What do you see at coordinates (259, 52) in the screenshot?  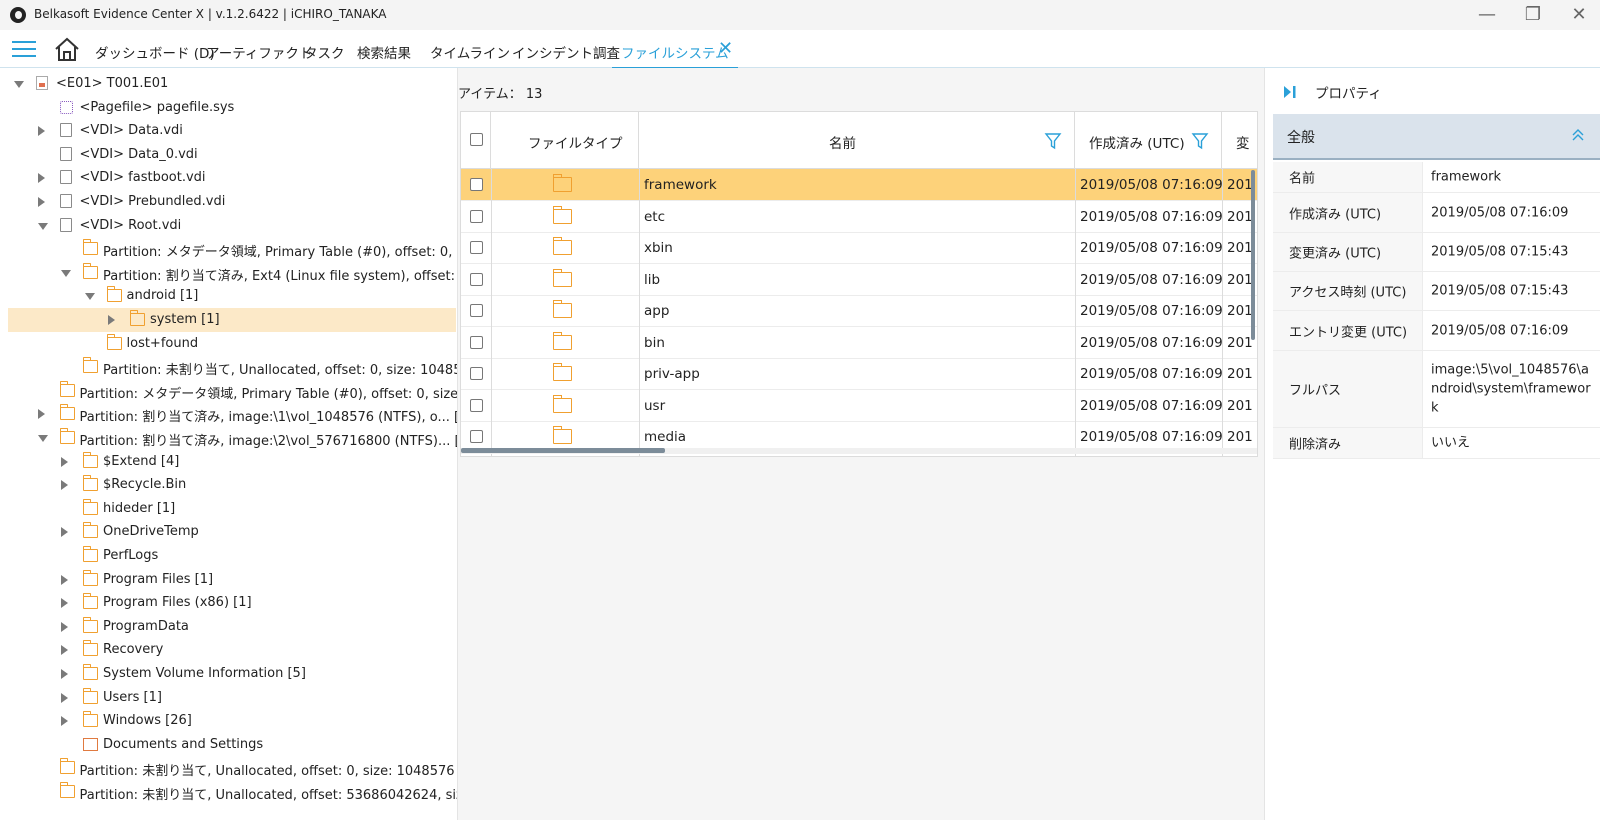 I see `tab-artifacts: アーティファクト` at bounding box center [259, 52].